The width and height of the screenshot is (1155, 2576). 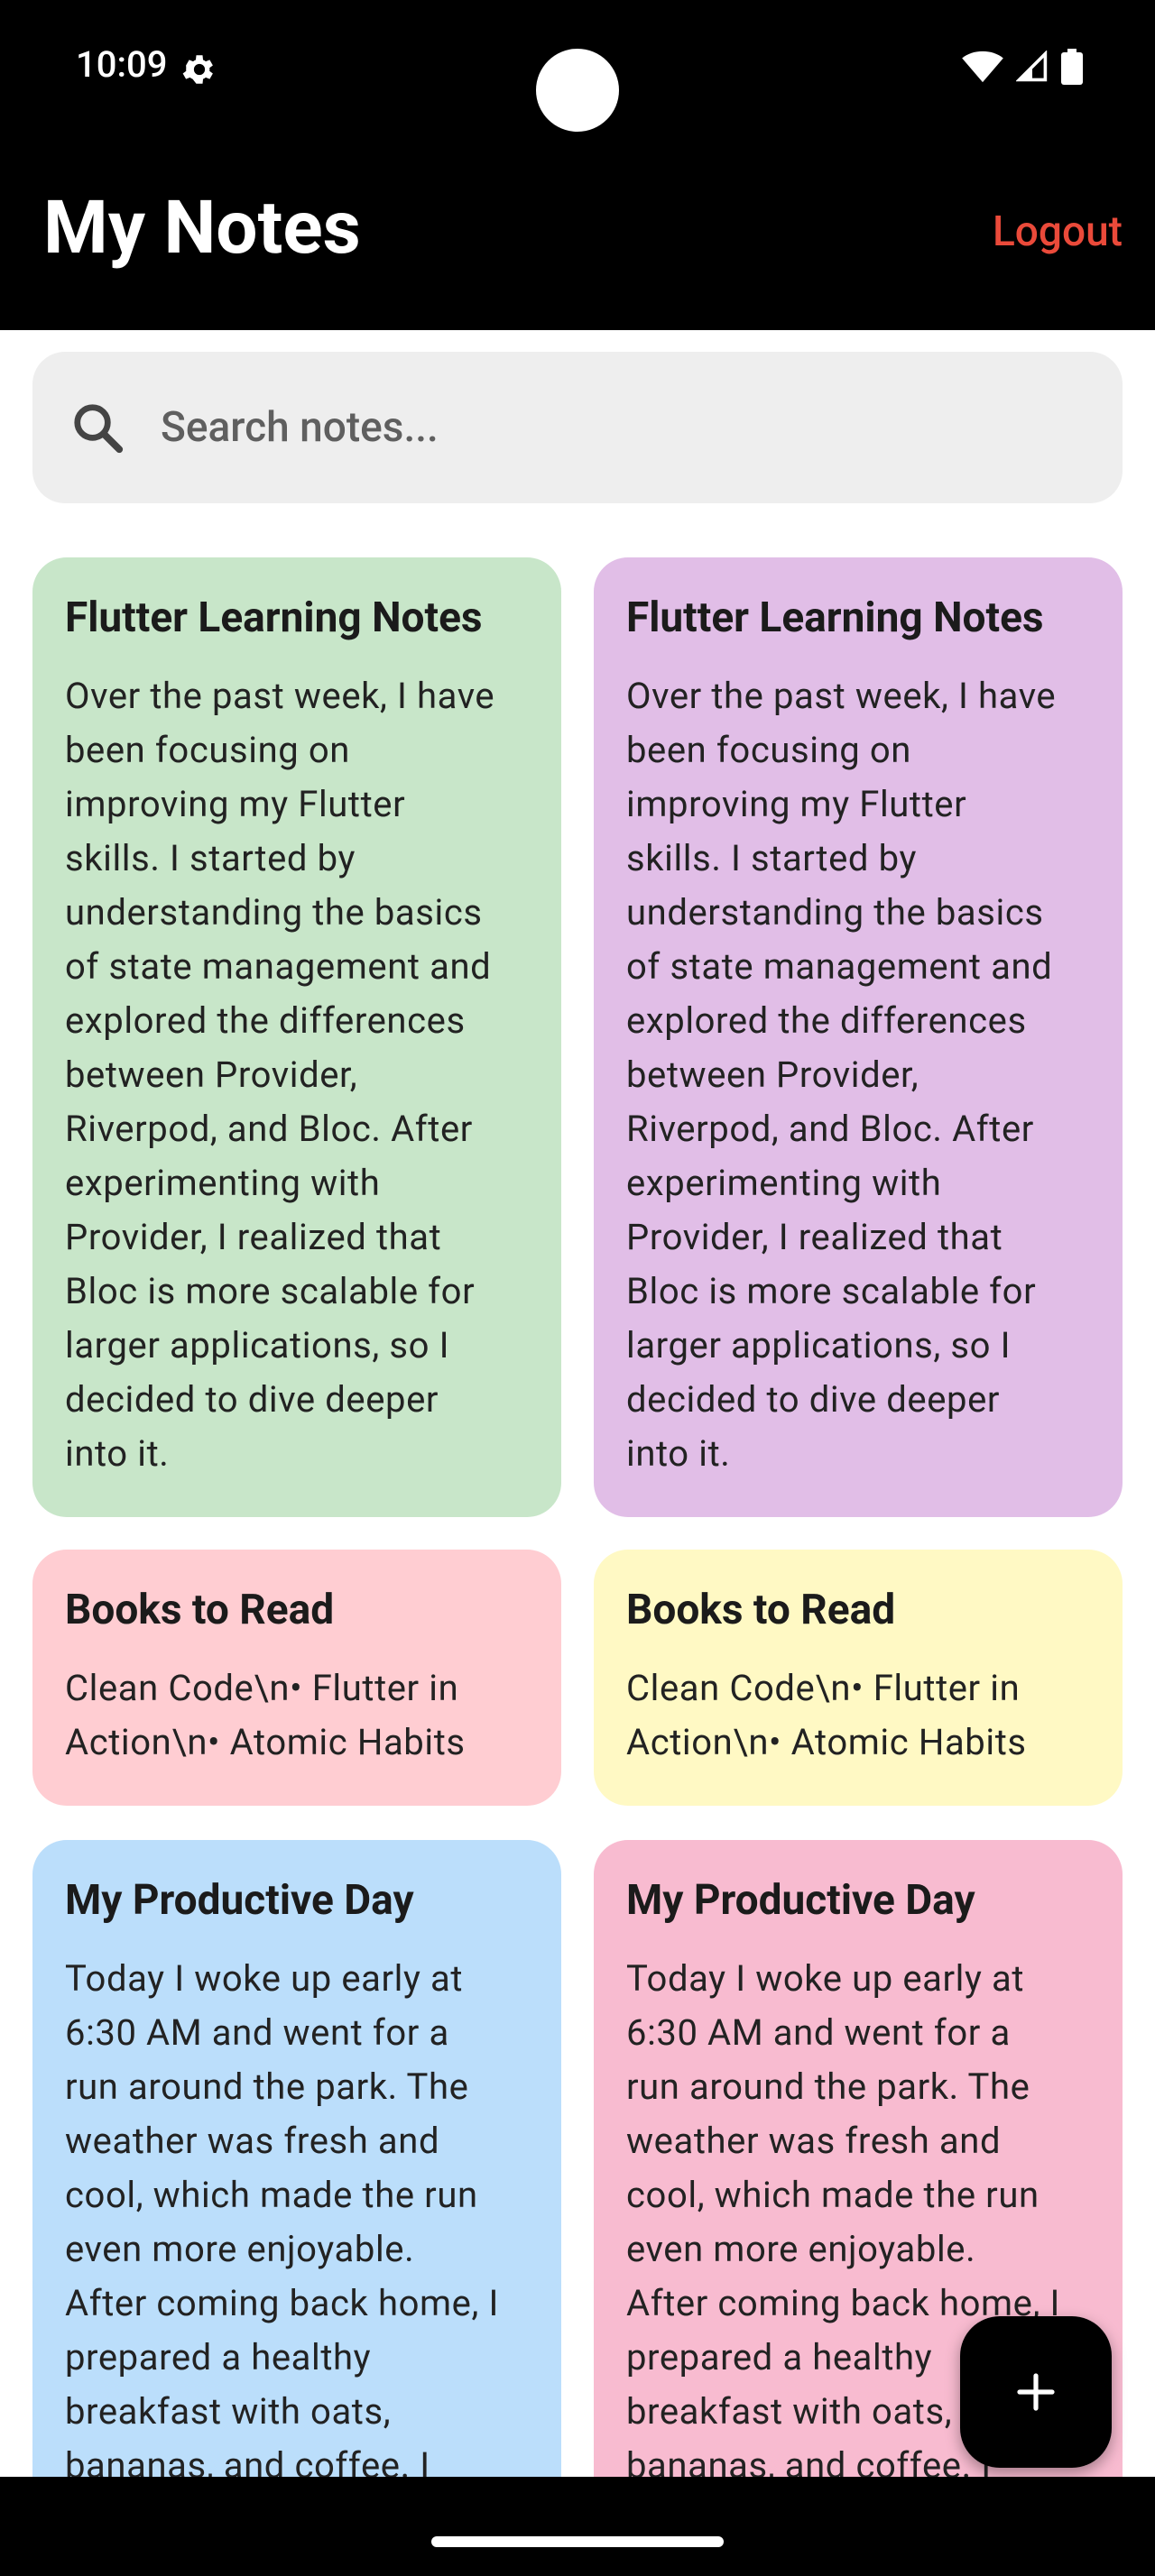 I want to click on home-gesture-handle, so click(x=577, y=2541).